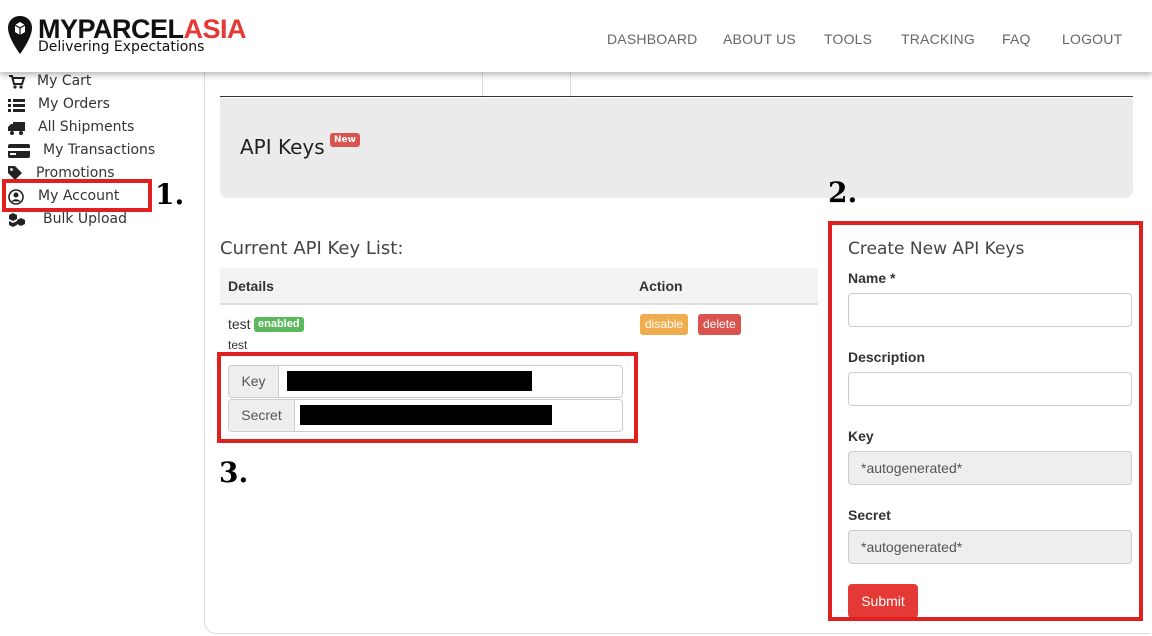 This screenshot has height=636, width=1152. Describe the element at coordinates (938, 39) in the screenshot. I see `nav-tracking: TRACKING` at that location.